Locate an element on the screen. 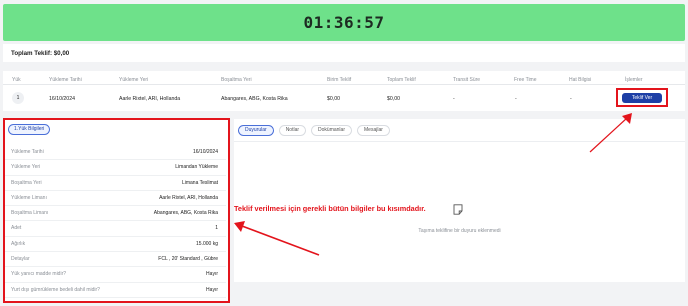 Image resolution: width=688 pixels, height=306 pixels. cell-unit-offer: $0,00 is located at coordinates (333, 99).